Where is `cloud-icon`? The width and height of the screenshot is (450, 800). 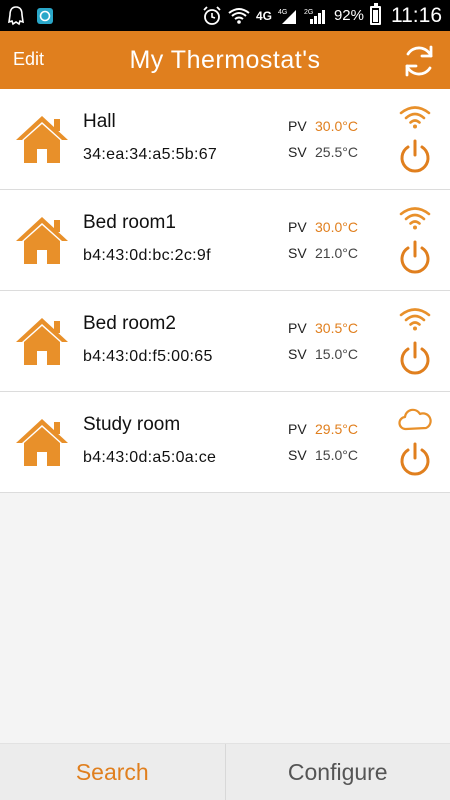 cloud-icon is located at coordinates (415, 419).